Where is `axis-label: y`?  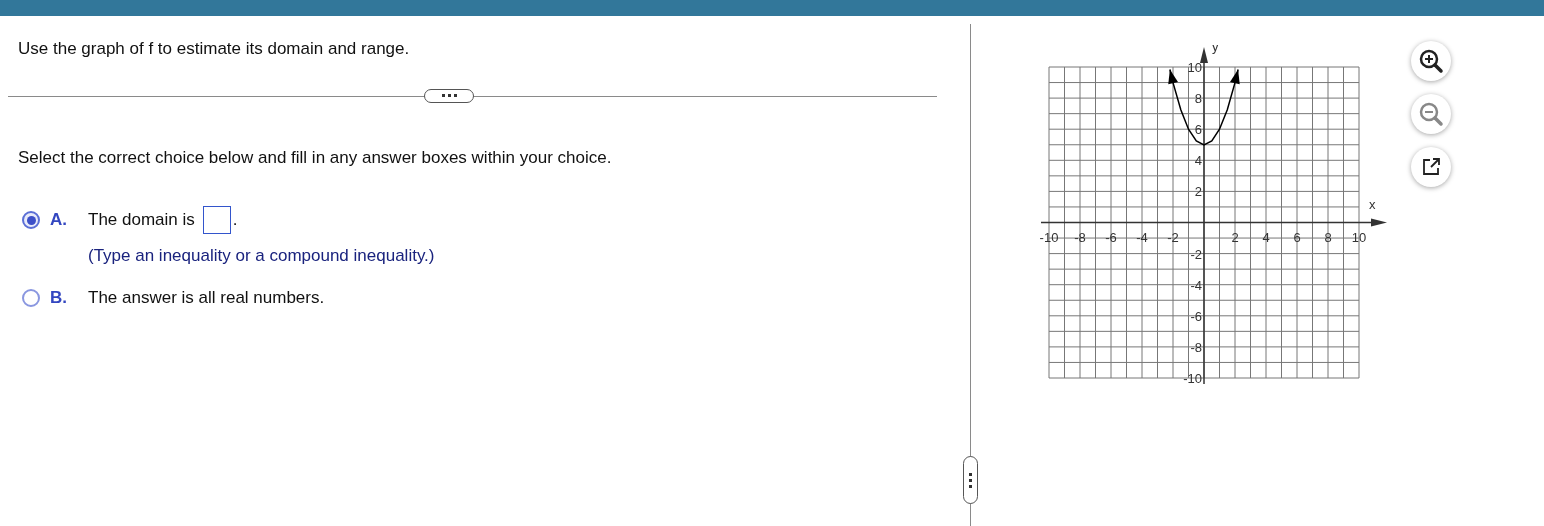
axis-label: y is located at coordinates (1215, 49).